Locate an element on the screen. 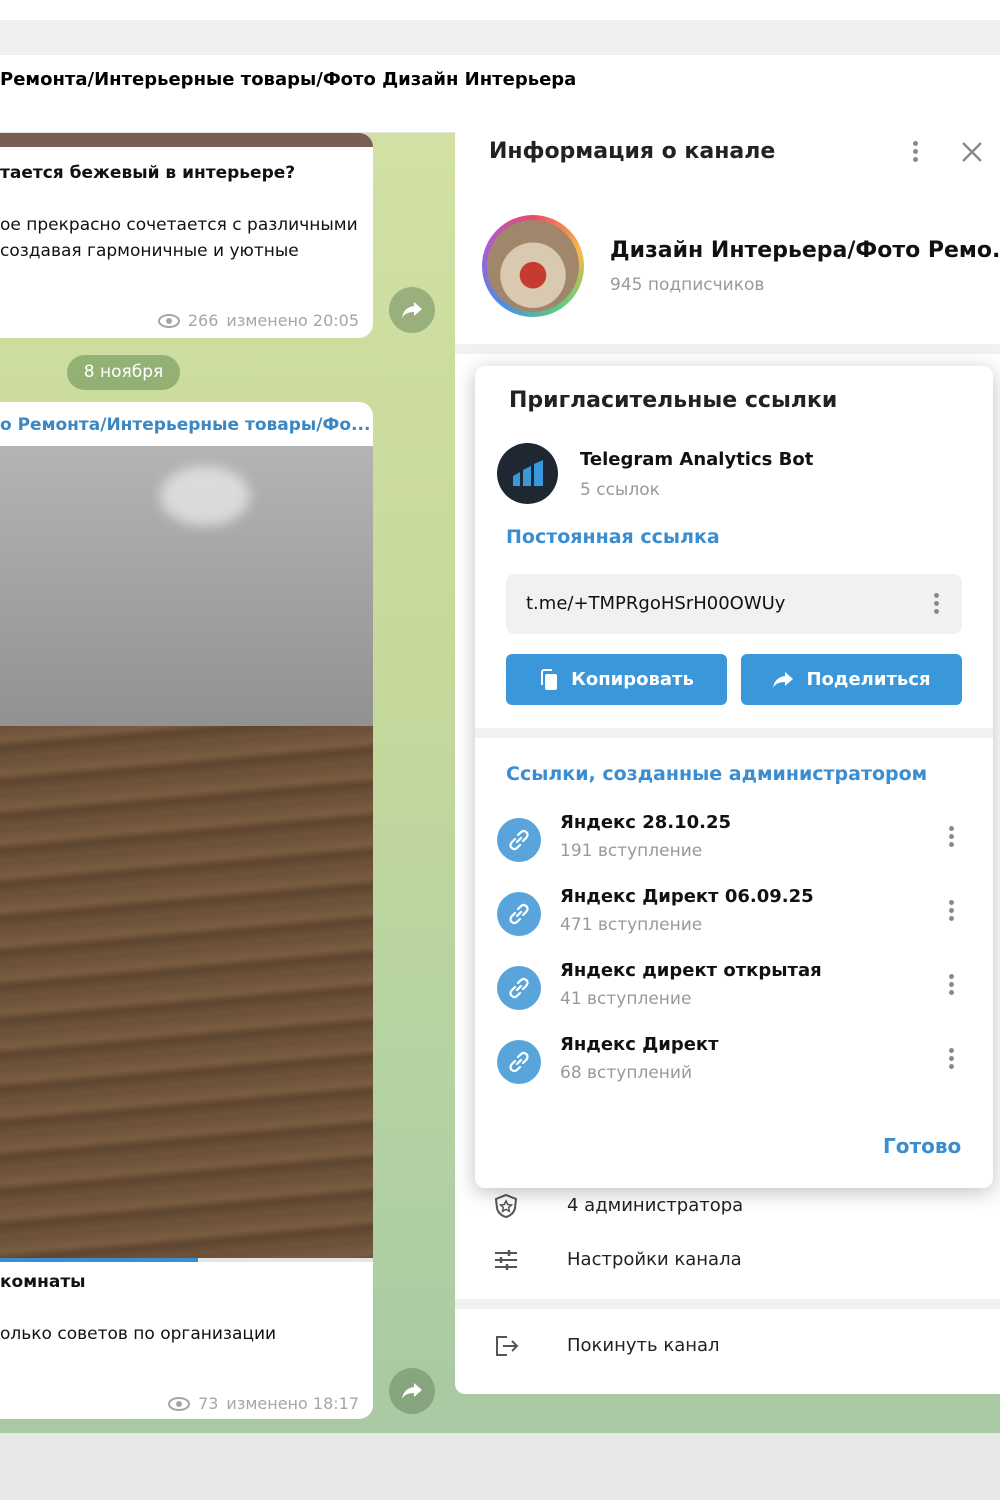 The image size is (1000, 1500). done-button: Готово is located at coordinates (922, 1146).